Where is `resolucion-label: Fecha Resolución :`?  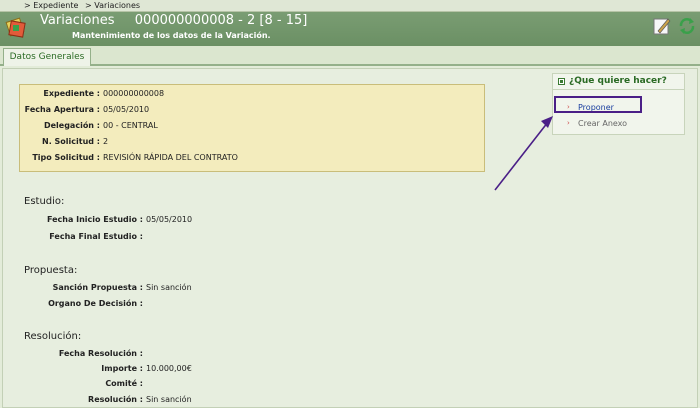
resolucion-label: Fecha Resolución : is located at coordinates (100, 353).